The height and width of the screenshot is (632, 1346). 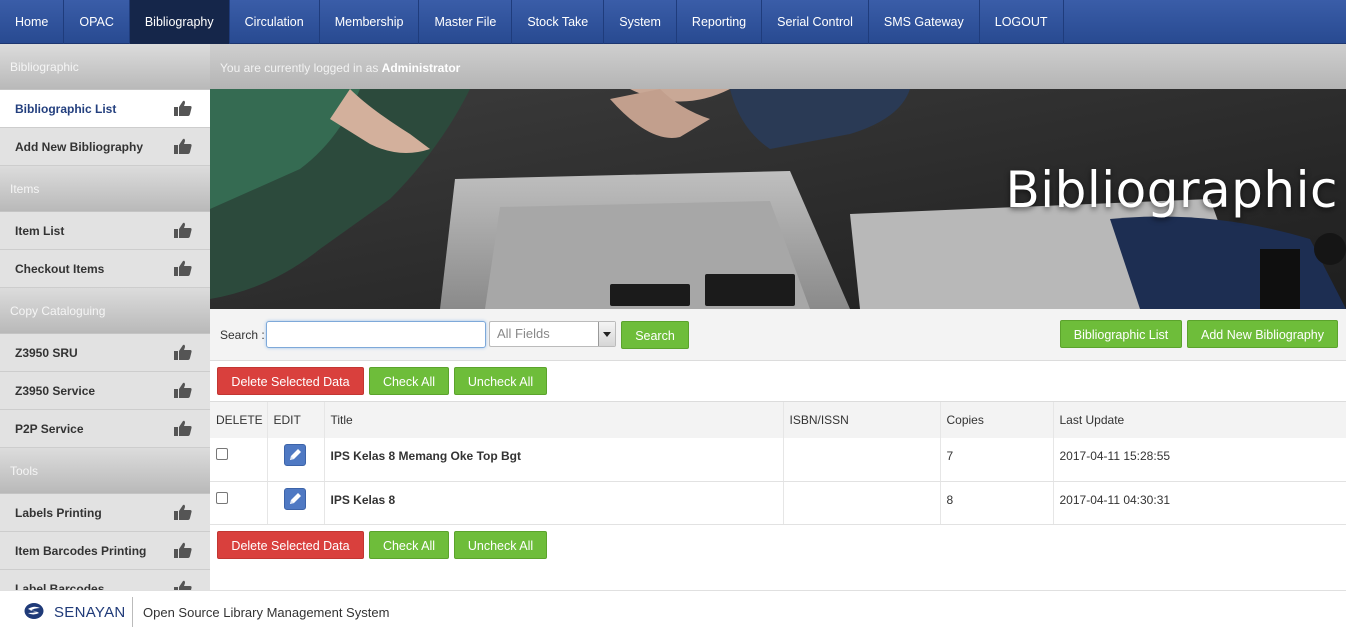 What do you see at coordinates (554, 460) in the screenshot?
I see `title-cell: IPS Kelas 8 Memang Oke Top Bgt` at bounding box center [554, 460].